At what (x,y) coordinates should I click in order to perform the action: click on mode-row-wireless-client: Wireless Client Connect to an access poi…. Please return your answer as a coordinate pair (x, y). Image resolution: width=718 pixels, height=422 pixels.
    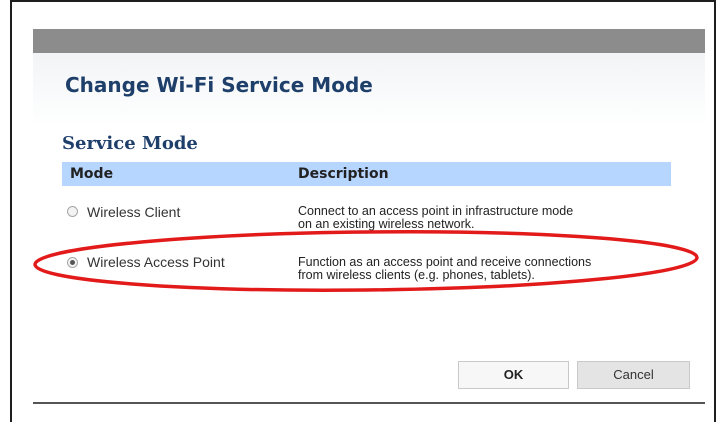
    Looking at the image, I should click on (366, 219).